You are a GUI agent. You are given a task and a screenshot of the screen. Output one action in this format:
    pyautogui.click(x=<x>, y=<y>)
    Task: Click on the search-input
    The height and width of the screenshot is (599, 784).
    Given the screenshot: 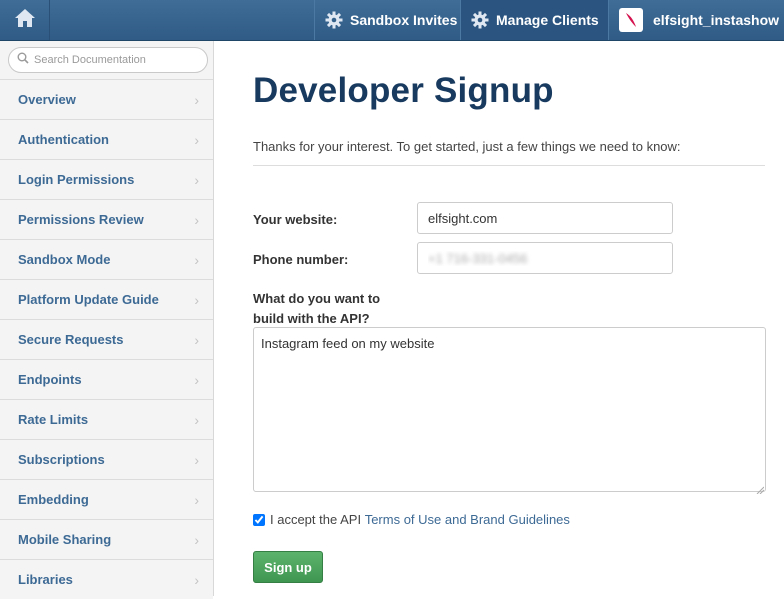 What is the action you would take?
    pyautogui.click(x=114, y=60)
    